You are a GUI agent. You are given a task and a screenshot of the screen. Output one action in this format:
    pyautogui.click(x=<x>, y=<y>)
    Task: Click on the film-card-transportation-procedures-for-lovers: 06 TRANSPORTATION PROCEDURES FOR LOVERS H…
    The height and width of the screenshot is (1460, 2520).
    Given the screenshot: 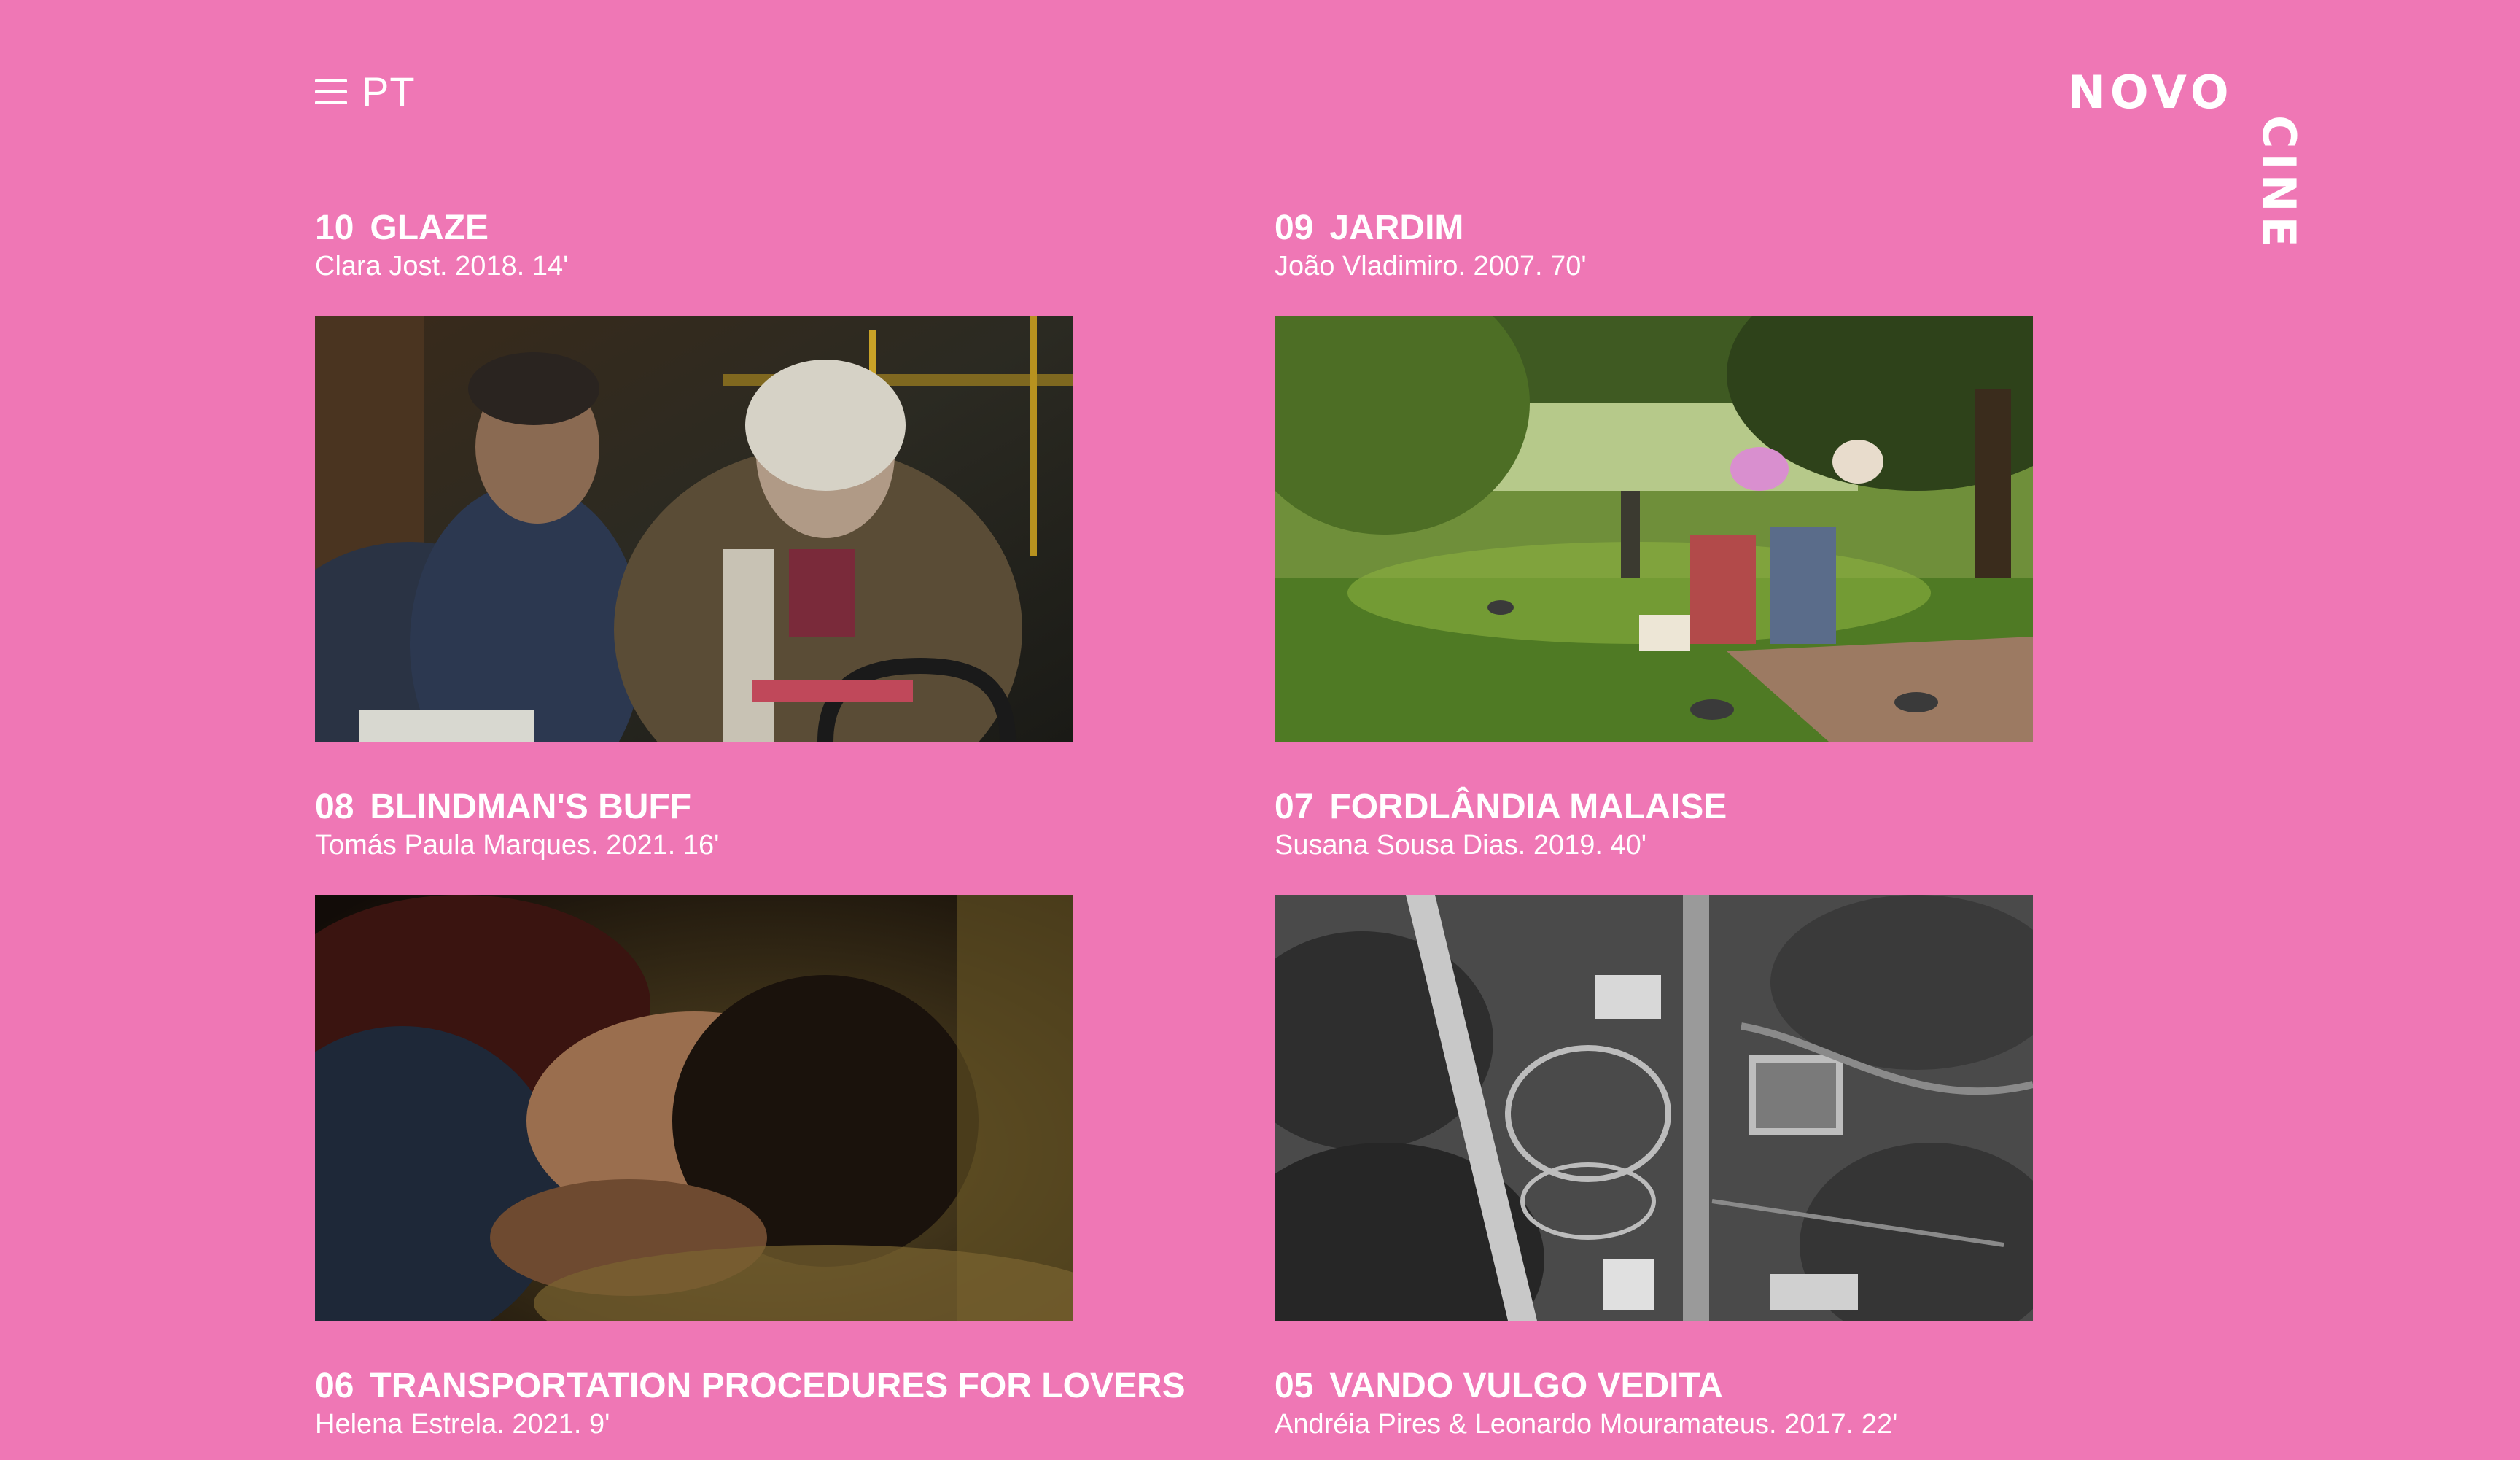 What is the action you would take?
    pyautogui.click(x=750, y=1404)
    